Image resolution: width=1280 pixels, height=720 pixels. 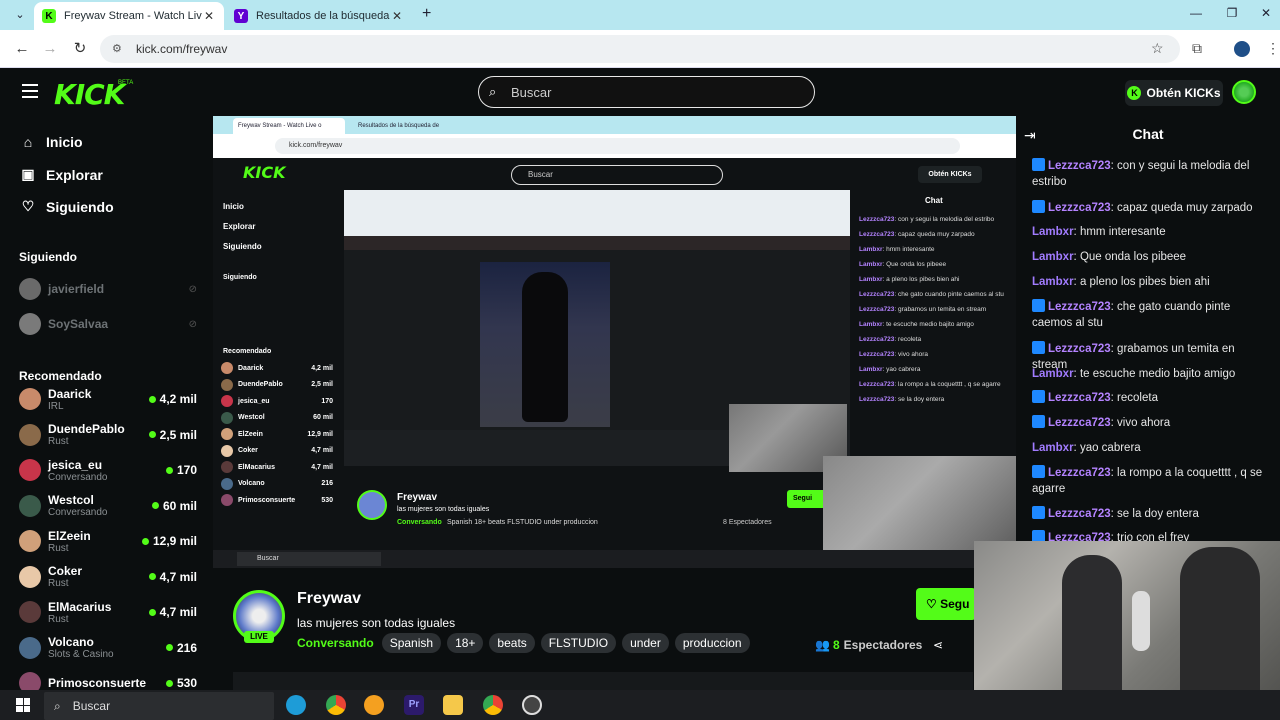 What do you see at coordinates (119, 49) in the screenshot?
I see `site-info-icon: ⚙` at bounding box center [119, 49].